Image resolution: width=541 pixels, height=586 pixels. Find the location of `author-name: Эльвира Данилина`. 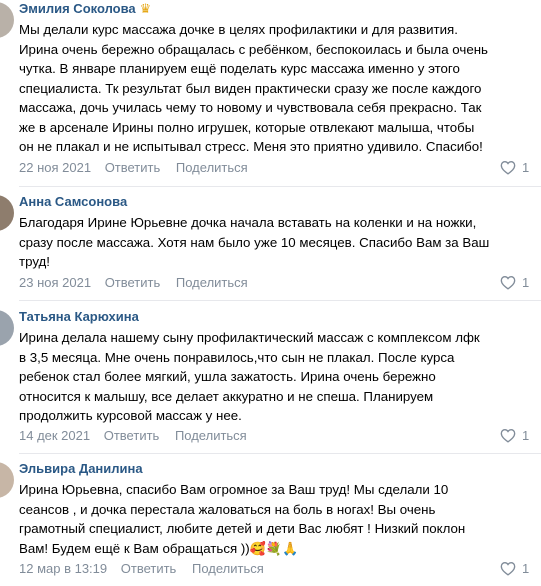

author-name: Эльвира Данилина is located at coordinates (81, 468).